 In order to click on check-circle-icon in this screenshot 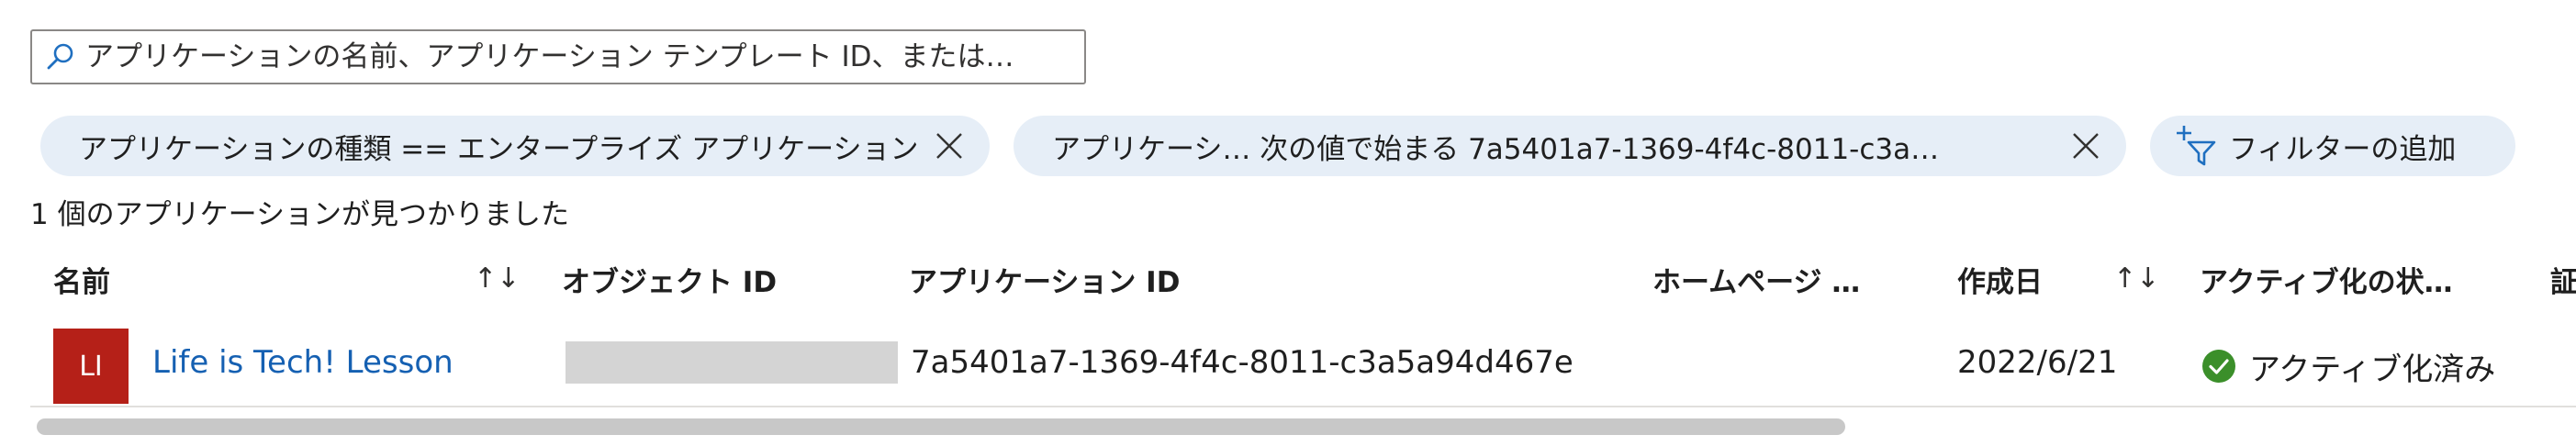, I will do `click(2218, 368)`.